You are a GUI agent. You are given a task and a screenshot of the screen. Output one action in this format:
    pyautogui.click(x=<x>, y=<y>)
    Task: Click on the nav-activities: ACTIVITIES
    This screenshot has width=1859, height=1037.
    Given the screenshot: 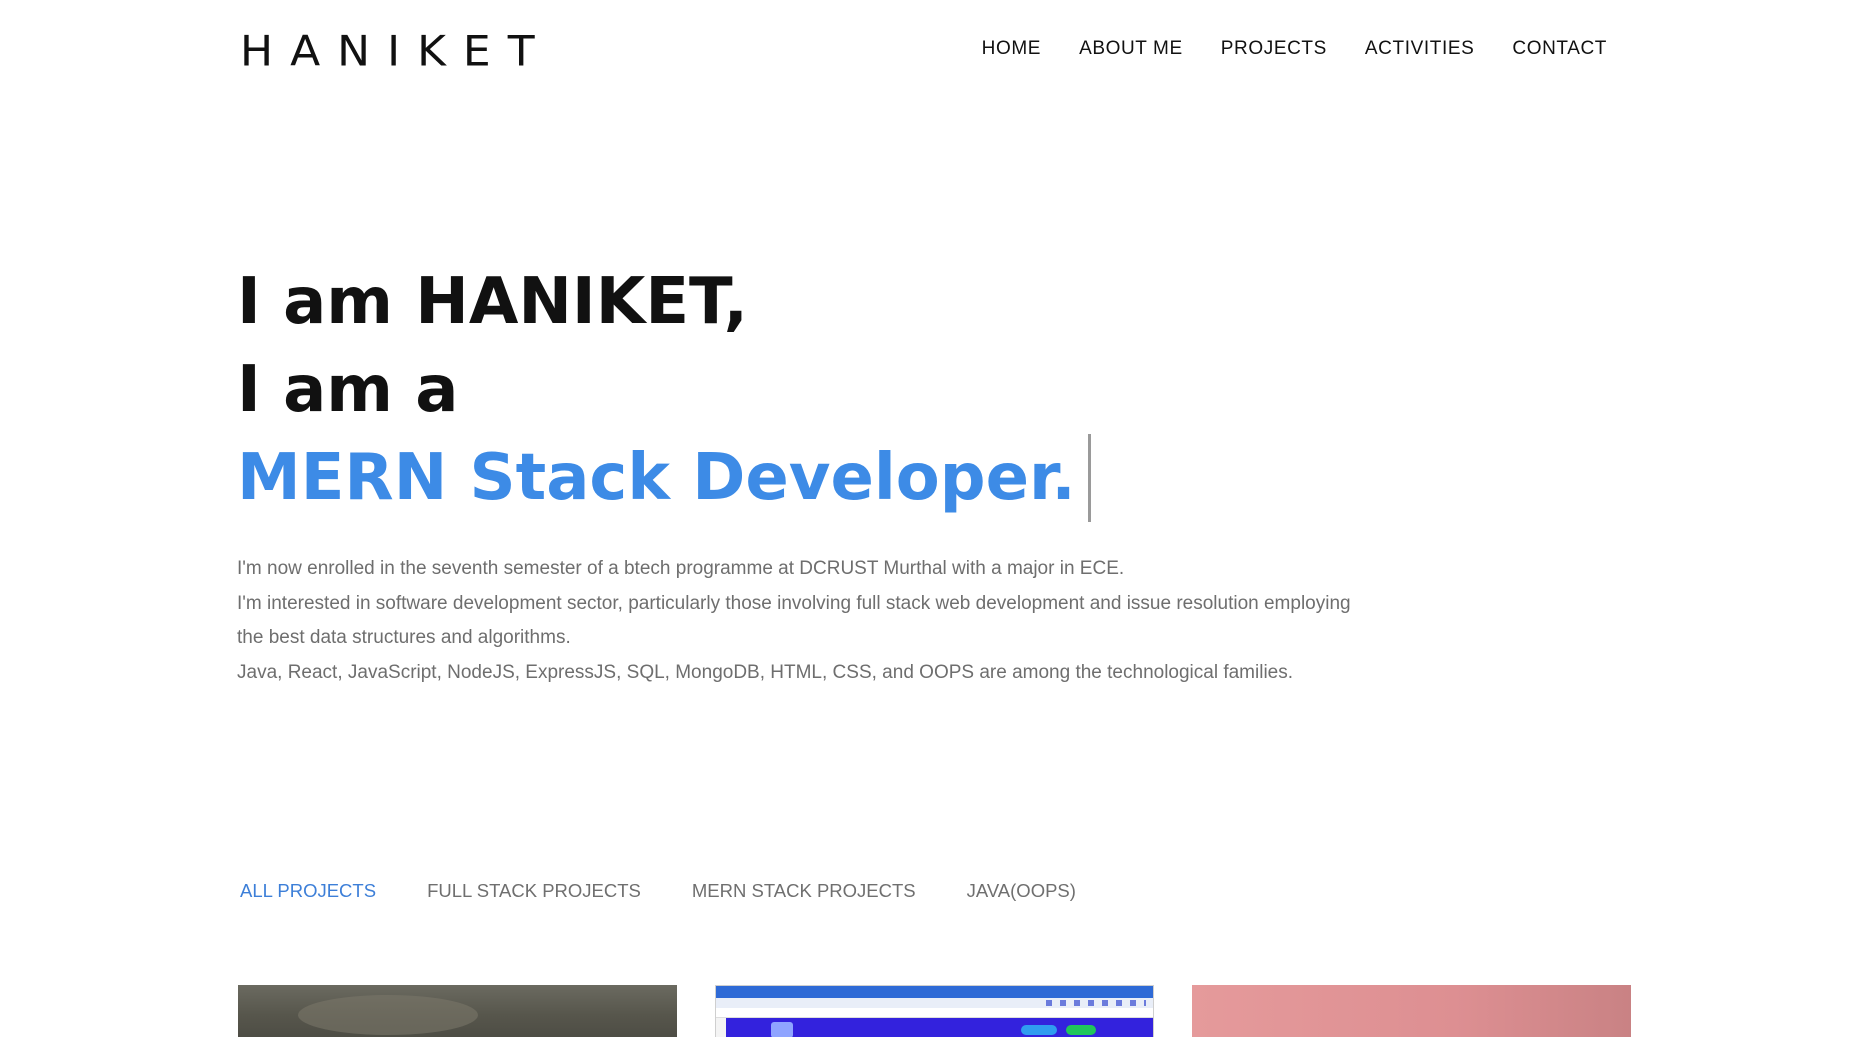 What is the action you would take?
    pyautogui.click(x=1419, y=49)
    